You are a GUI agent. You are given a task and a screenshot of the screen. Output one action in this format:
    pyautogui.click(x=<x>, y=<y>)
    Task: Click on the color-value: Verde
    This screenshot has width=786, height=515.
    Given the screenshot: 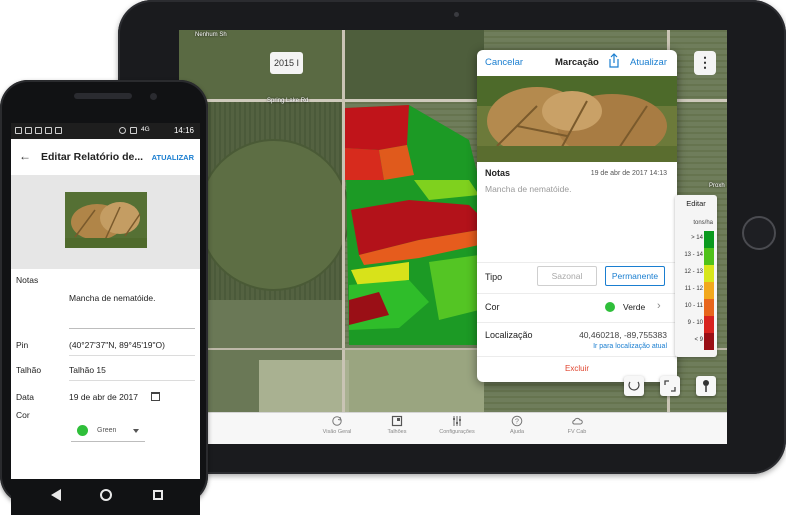 What is the action you would take?
    pyautogui.click(x=634, y=307)
    